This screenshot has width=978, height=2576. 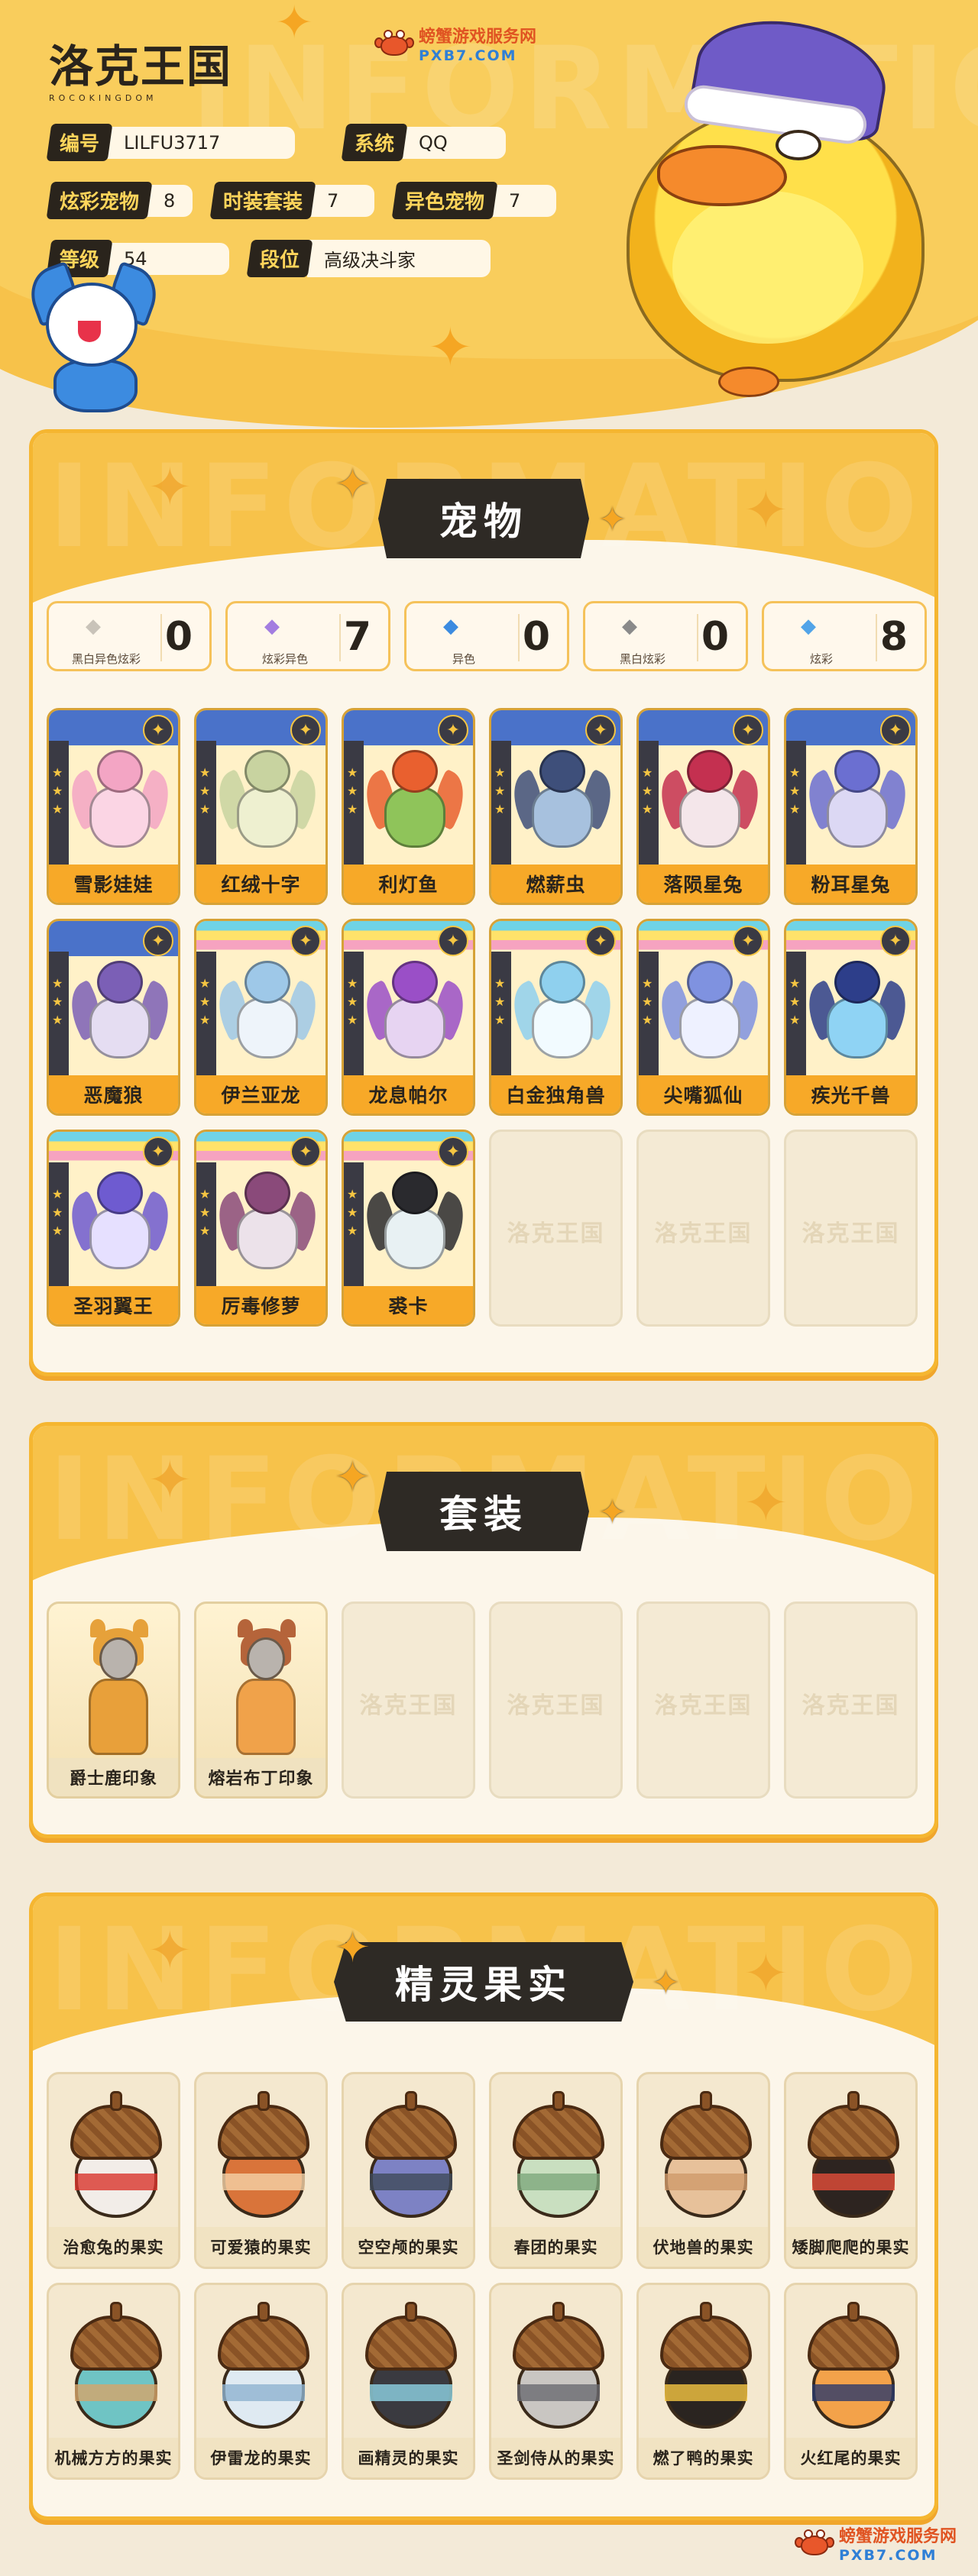 What do you see at coordinates (454, 142) in the screenshot?
I see `info-value: QQ` at bounding box center [454, 142].